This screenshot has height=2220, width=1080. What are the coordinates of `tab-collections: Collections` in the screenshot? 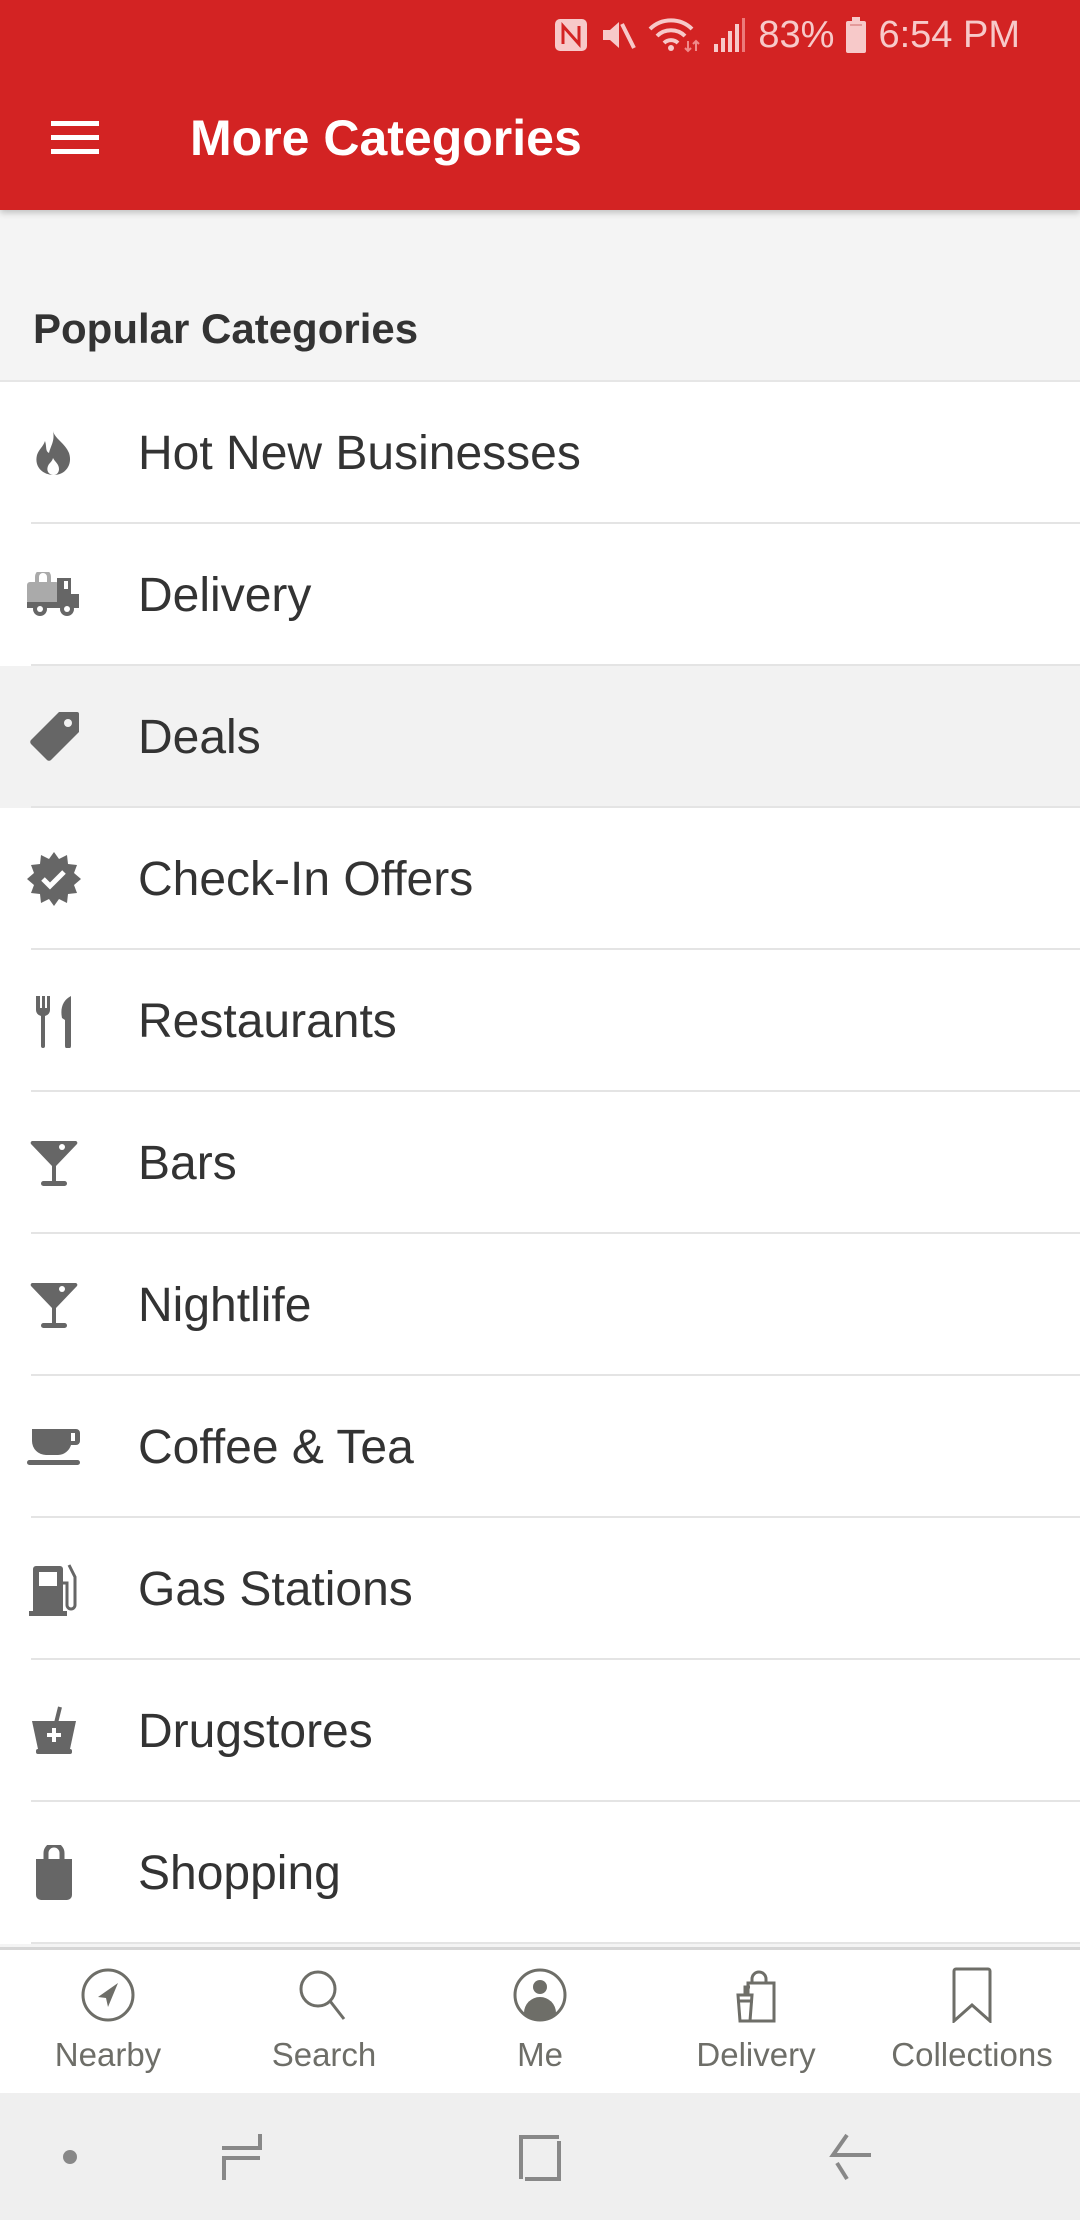 It's located at (972, 2021).